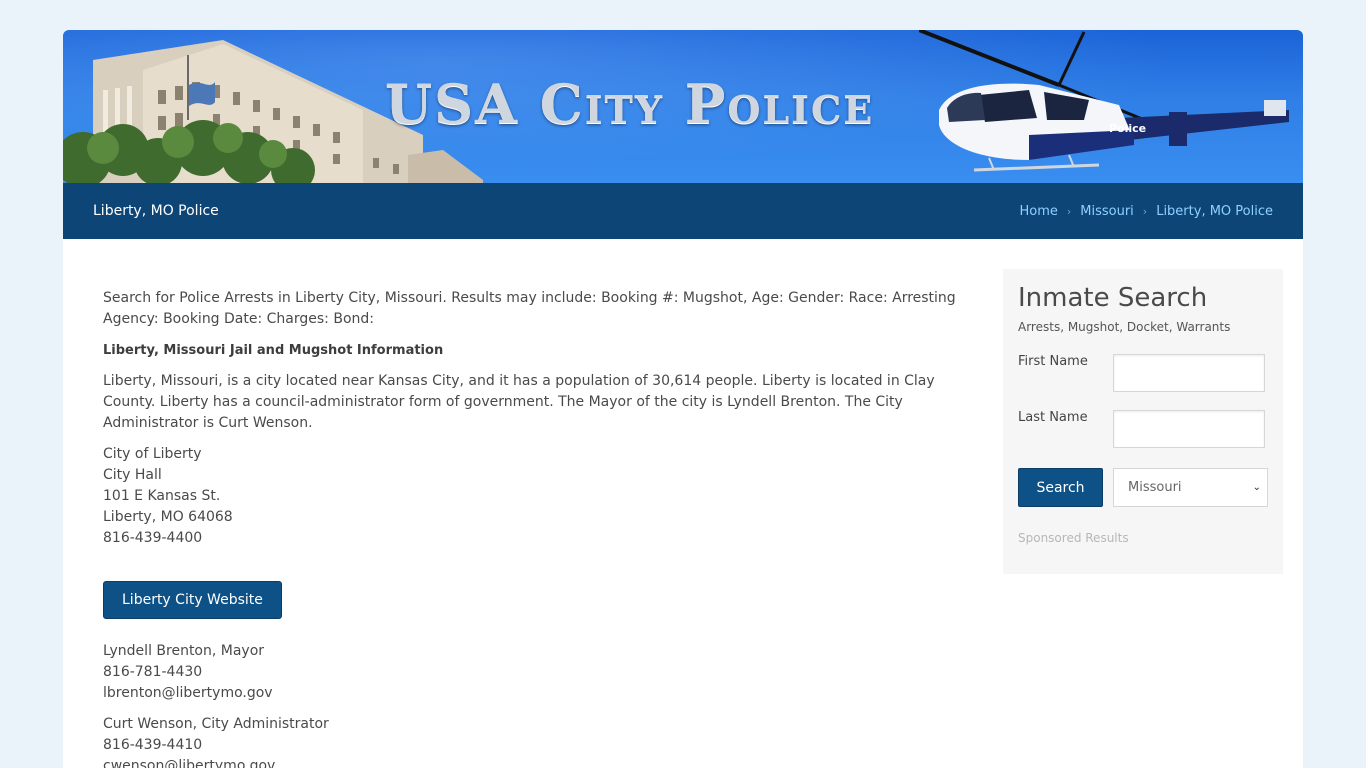  What do you see at coordinates (132, 475) in the screenshot?
I see `address-building: City Hall` at bounding box center [132, 475].